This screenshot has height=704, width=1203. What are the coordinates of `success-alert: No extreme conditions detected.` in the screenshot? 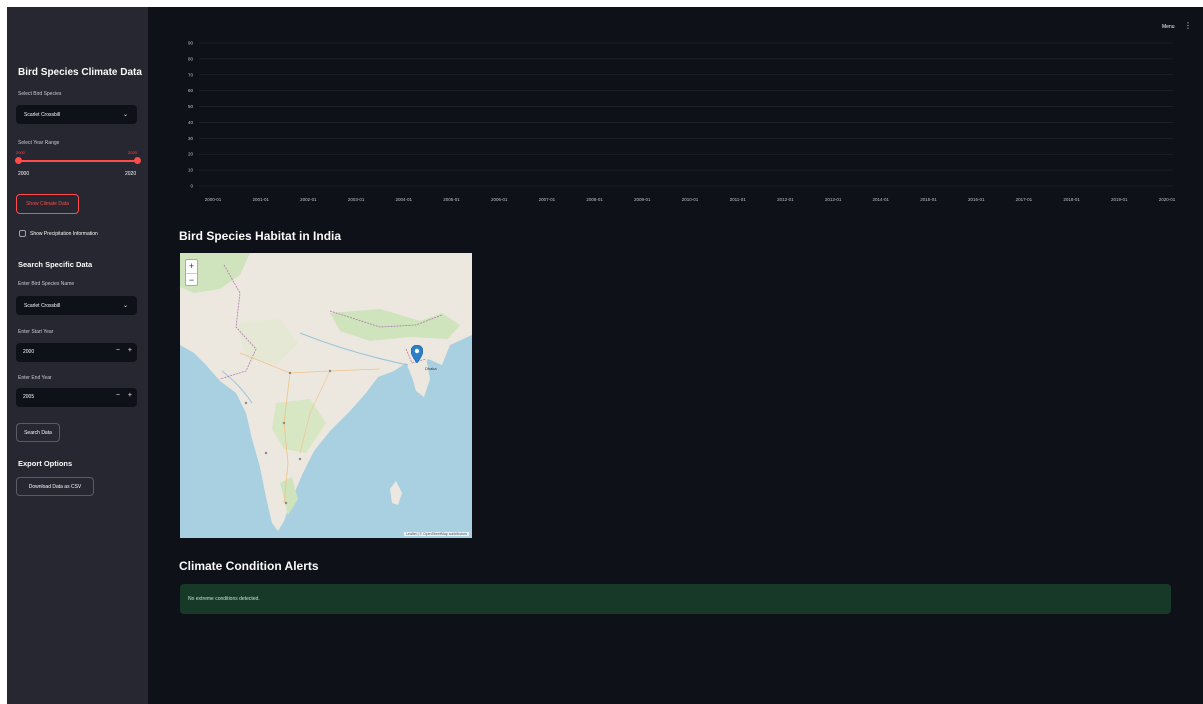 It's located at (675, 599).